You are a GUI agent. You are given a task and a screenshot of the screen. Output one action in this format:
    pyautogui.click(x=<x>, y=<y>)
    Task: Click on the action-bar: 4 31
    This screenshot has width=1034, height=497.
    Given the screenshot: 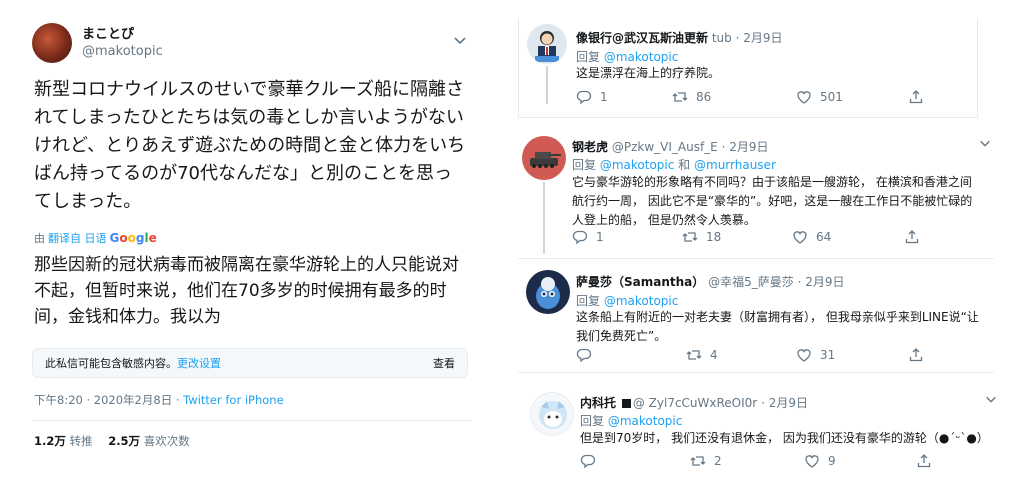 What is the action you would take?
    pyautogui.click(x=805, y=355)
    